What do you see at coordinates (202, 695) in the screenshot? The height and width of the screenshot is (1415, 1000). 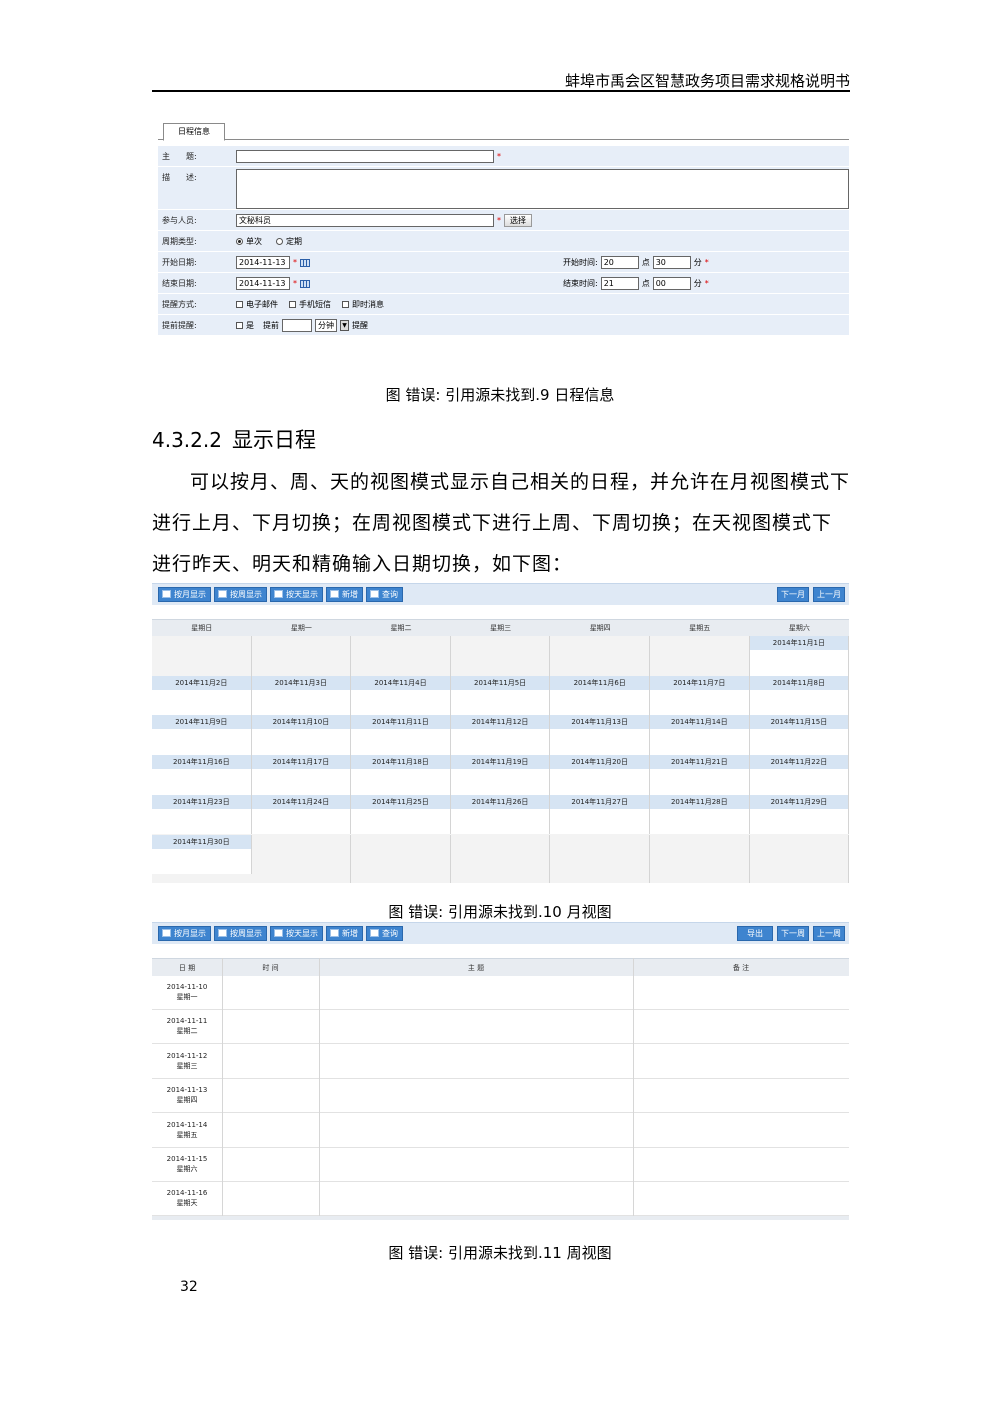 I see `calendar-day-cell: 2014年11月2日` at bounding box center [202, 695].